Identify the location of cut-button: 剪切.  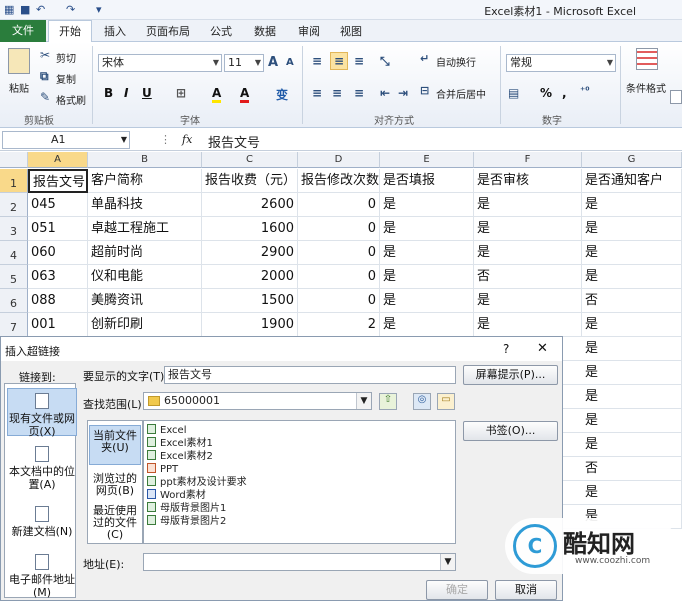
(66, 57).